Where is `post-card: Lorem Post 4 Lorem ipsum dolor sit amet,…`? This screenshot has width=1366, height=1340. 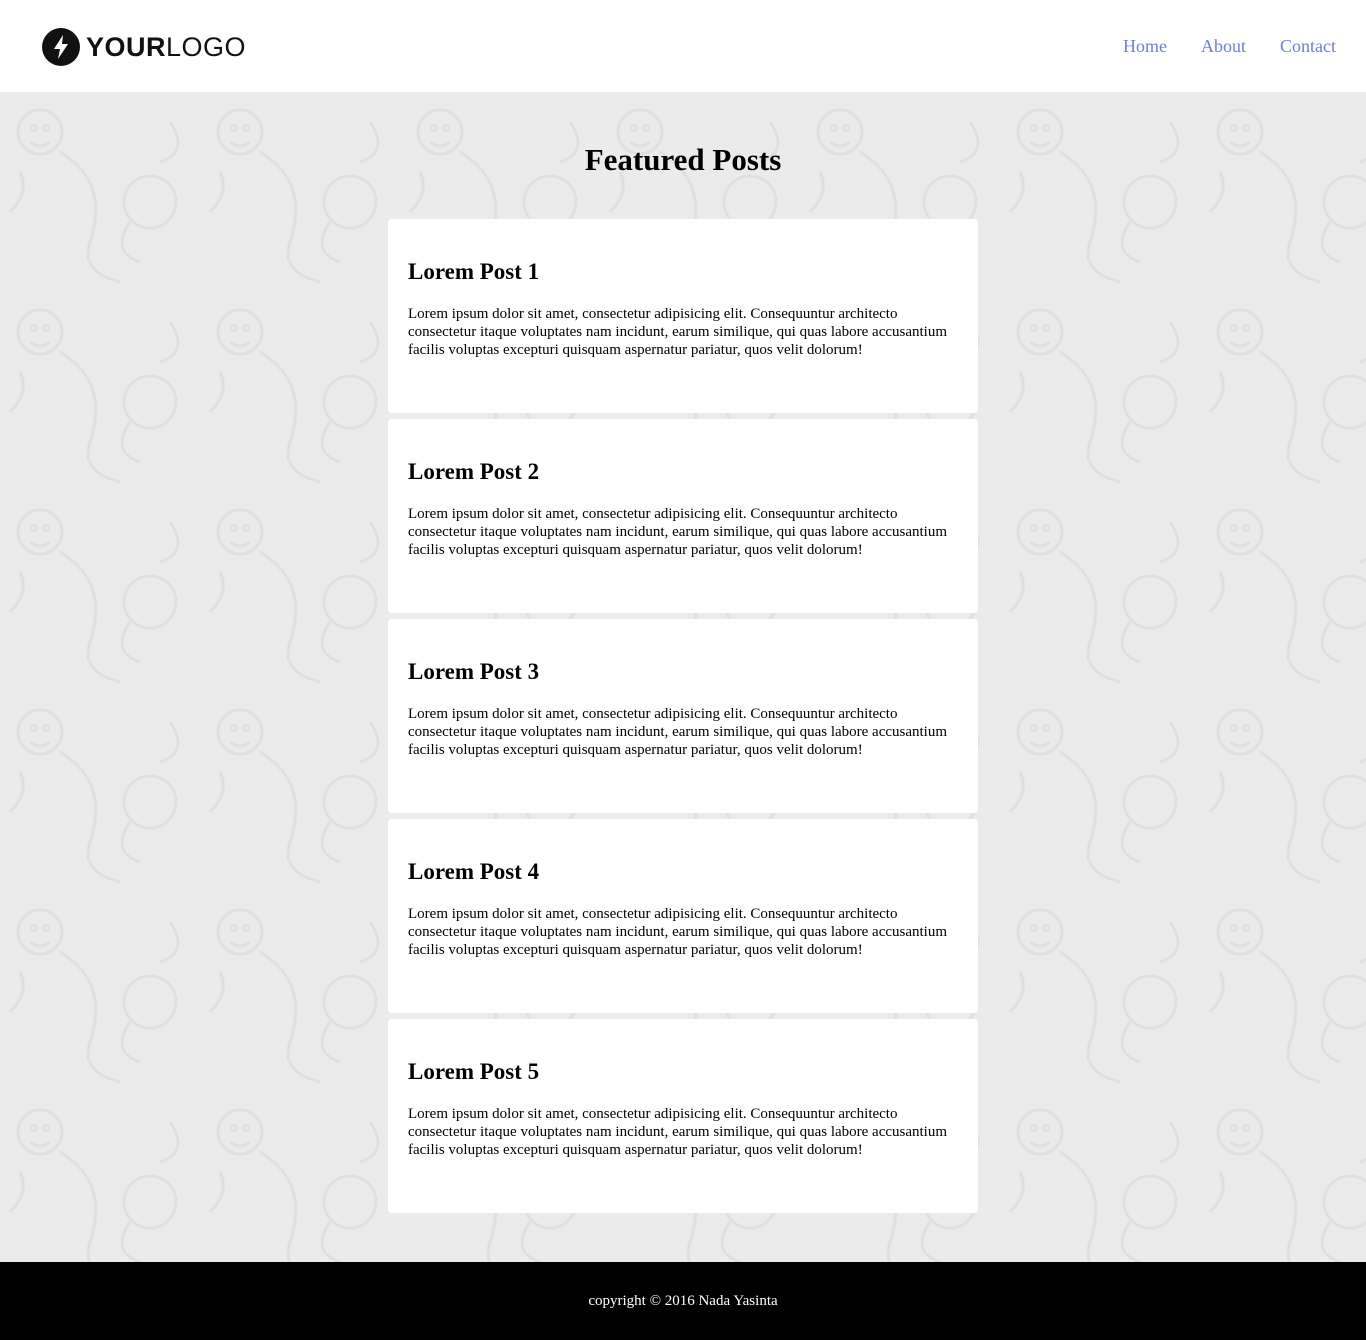
post-card: Lorem Post 4 Lorem ipsum dolor sit amet,… is located at coordinates (683, 916).